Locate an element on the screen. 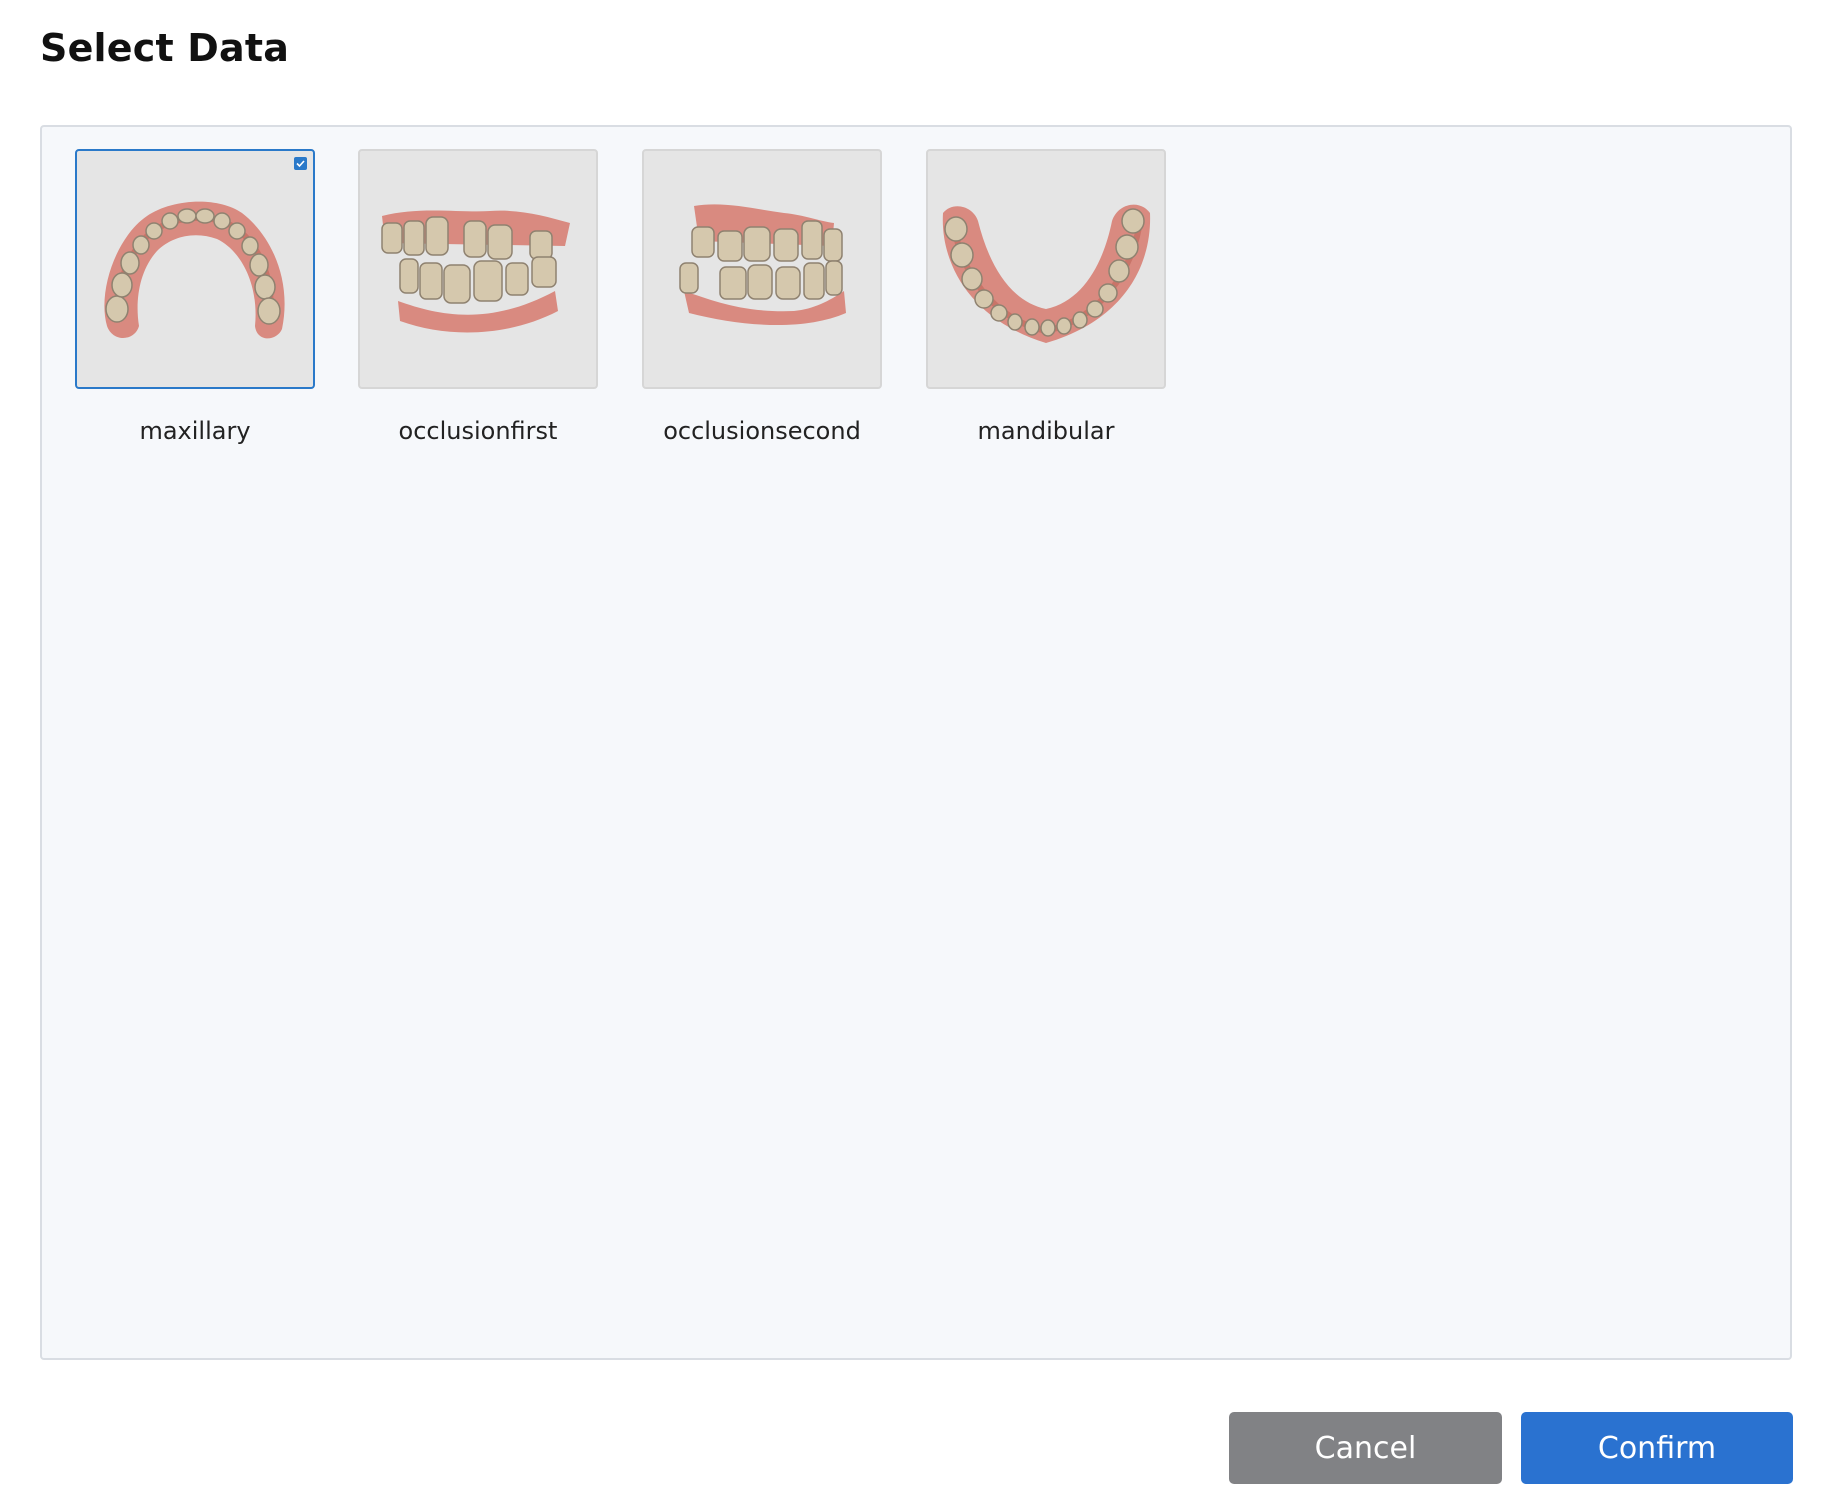 This screenshot has height=1503, width=1827. data-card-maxillary: maxillary is located at coordinates (195, 297).